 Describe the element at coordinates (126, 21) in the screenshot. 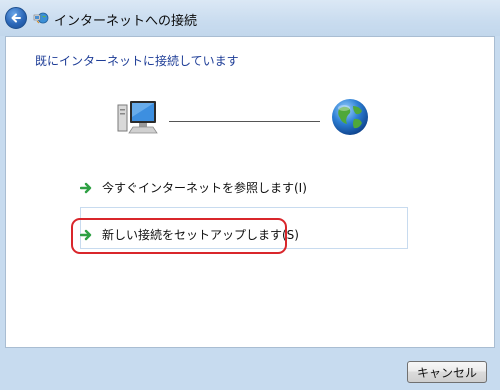

I see `window-title: インターネットへの接続` at that location.